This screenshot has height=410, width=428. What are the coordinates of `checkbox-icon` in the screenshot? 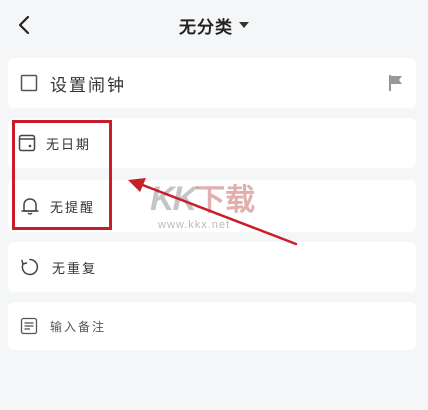 It's located at (29, 83).